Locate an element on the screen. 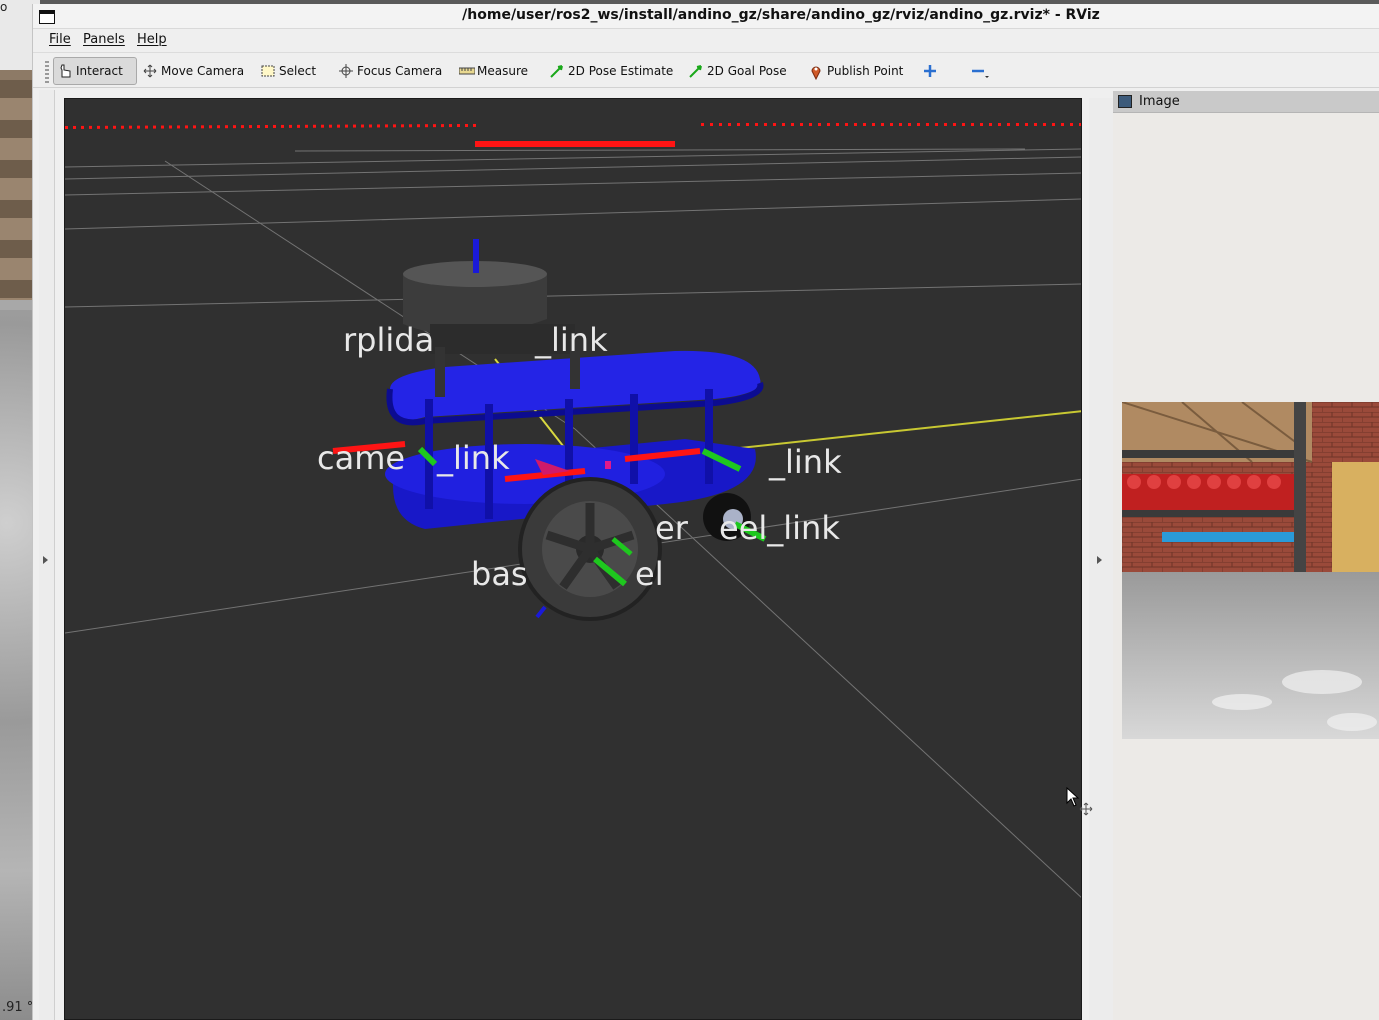  frame-label-right-link: _link is located at coordinates (805, 462).